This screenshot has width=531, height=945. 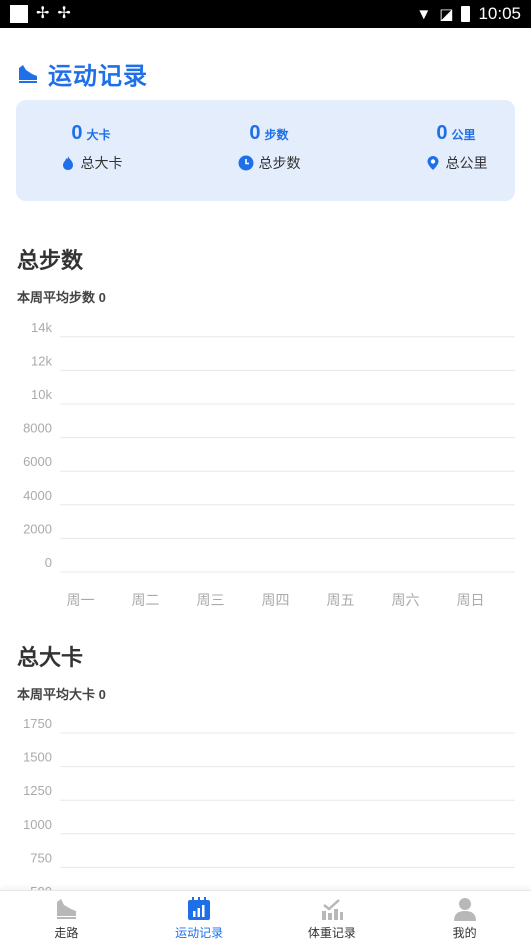 What do you see at coordinates (67, 163) in the screenshot?
I see `flame-icon` at bounding box center [67, 163].